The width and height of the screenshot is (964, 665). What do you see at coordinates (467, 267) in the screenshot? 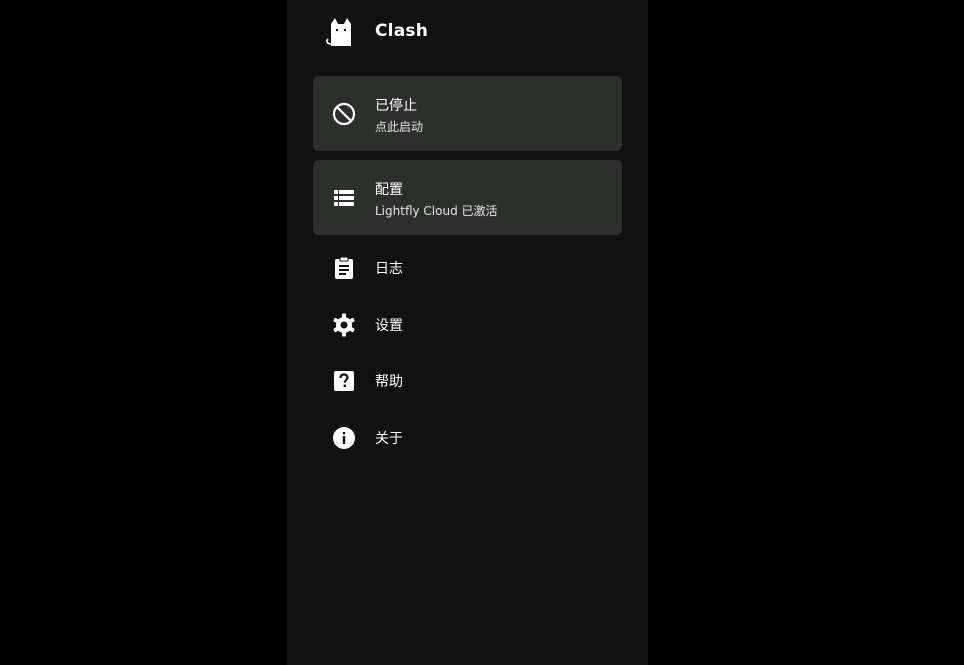
I see `menu-item-logs: 日志` at bounding box center [467, 267].